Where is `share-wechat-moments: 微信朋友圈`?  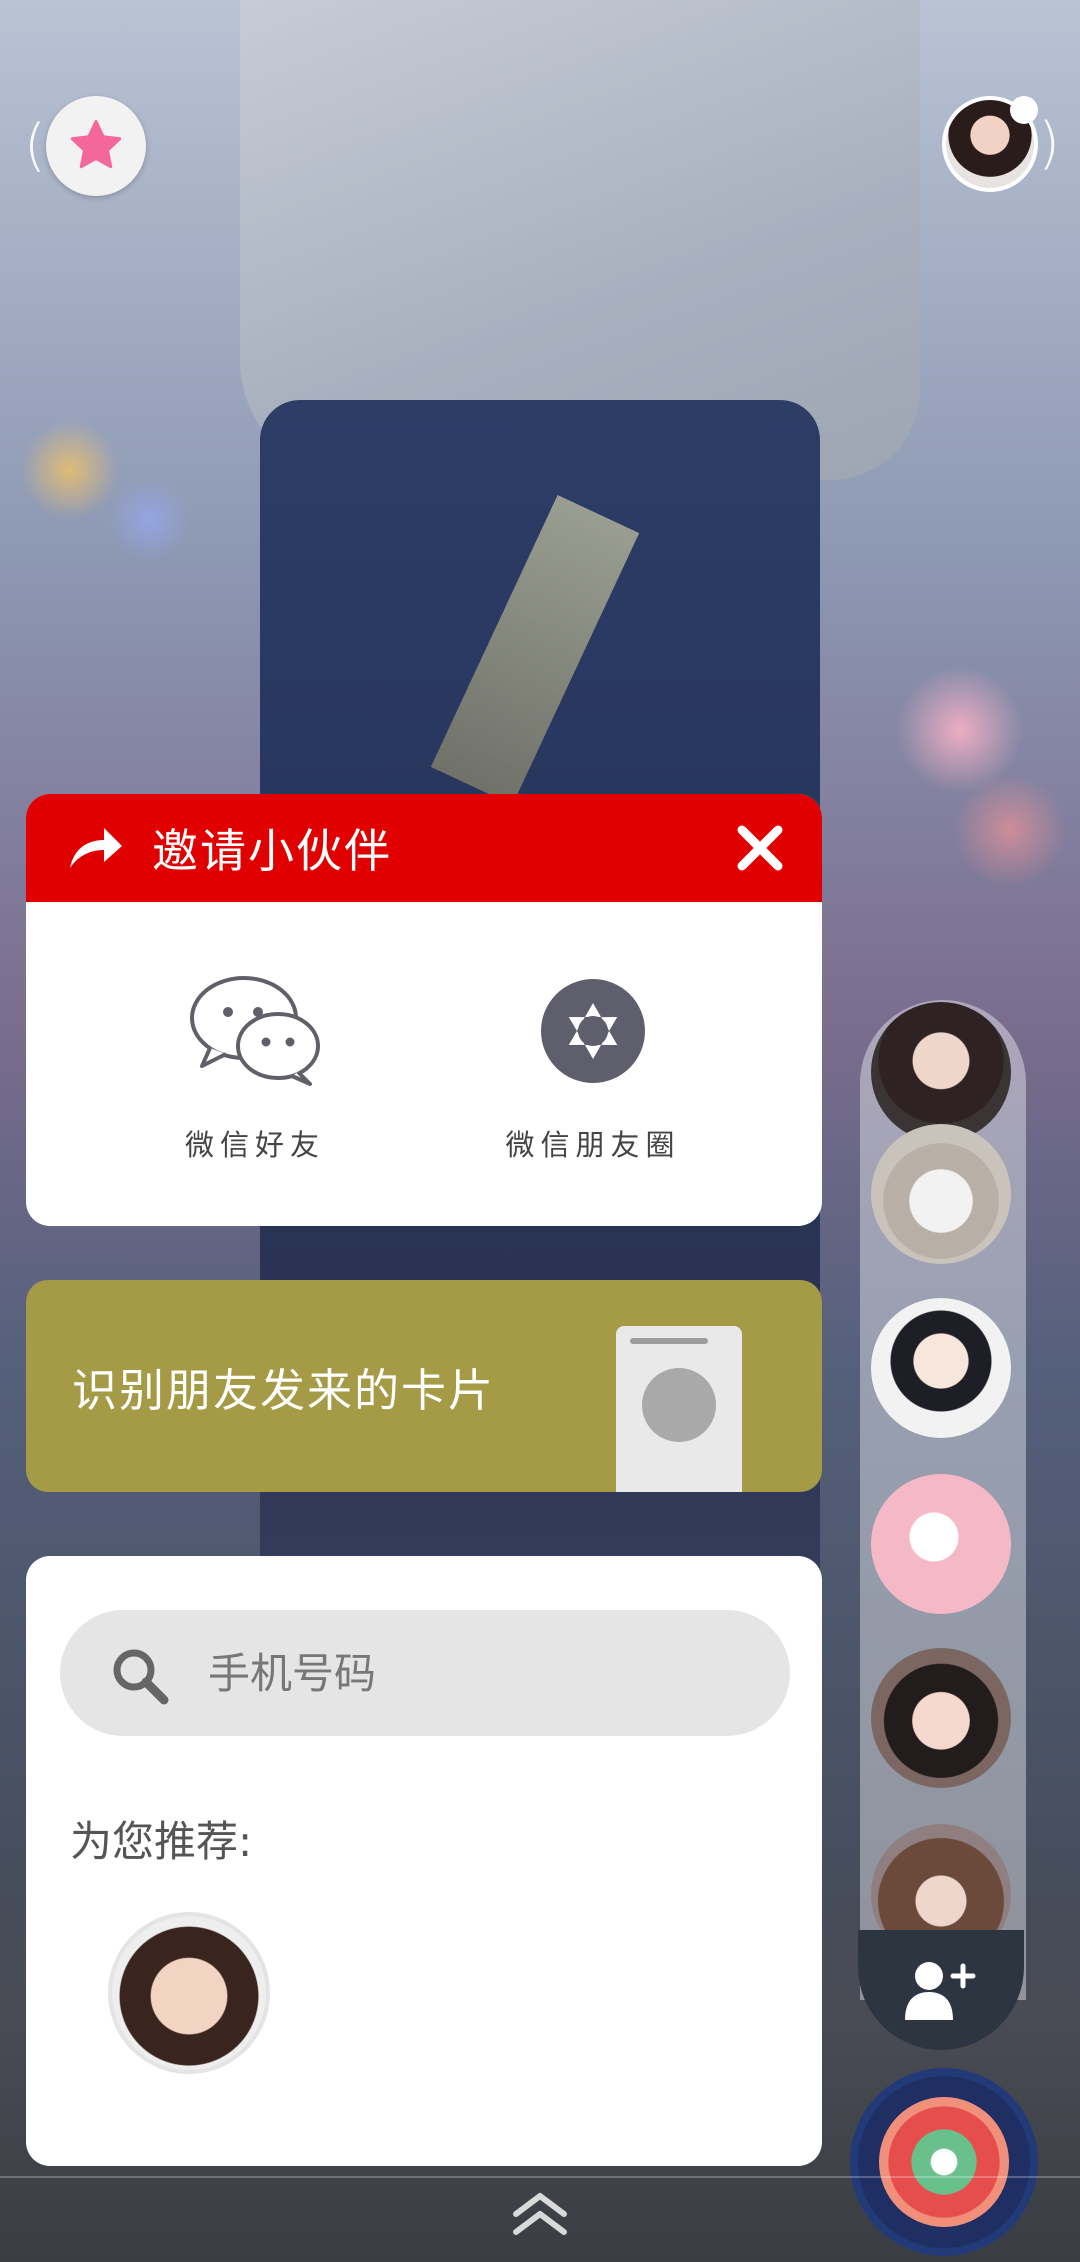
share-wechat-moments: 微信朋友圈 is located at coordinates (593, 1069).